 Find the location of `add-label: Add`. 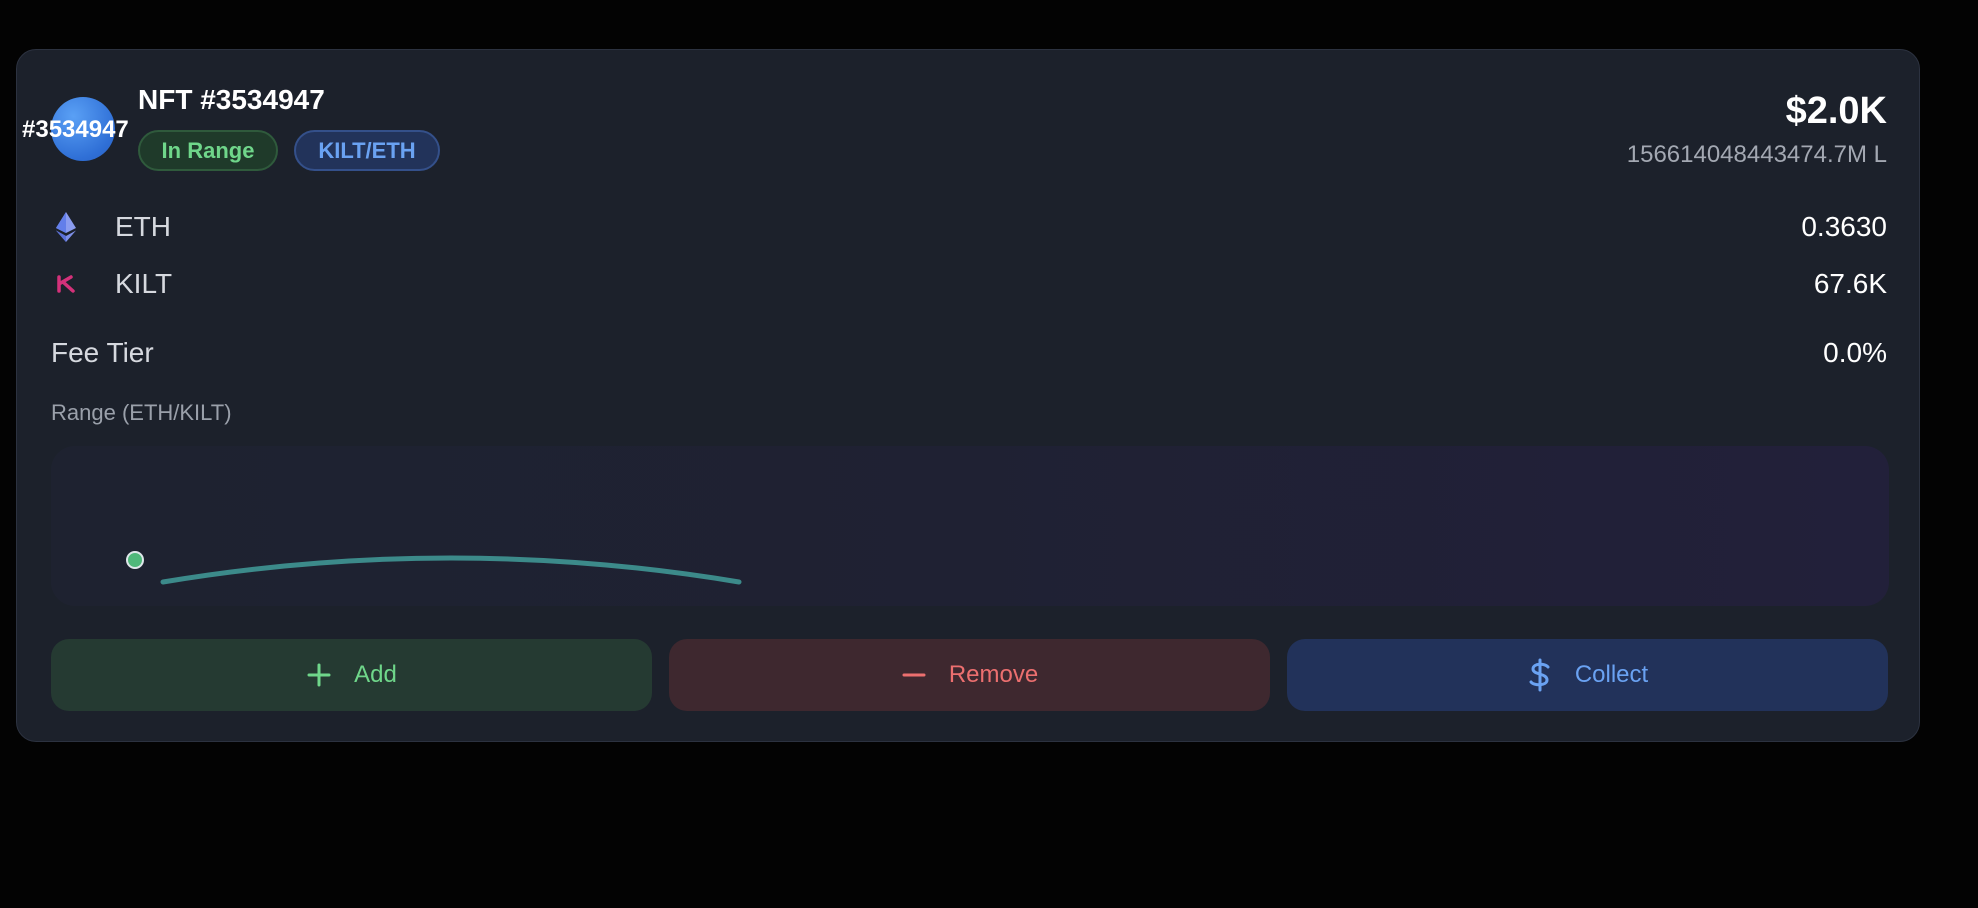

add-label: Add is located at coordinates (375, 674).